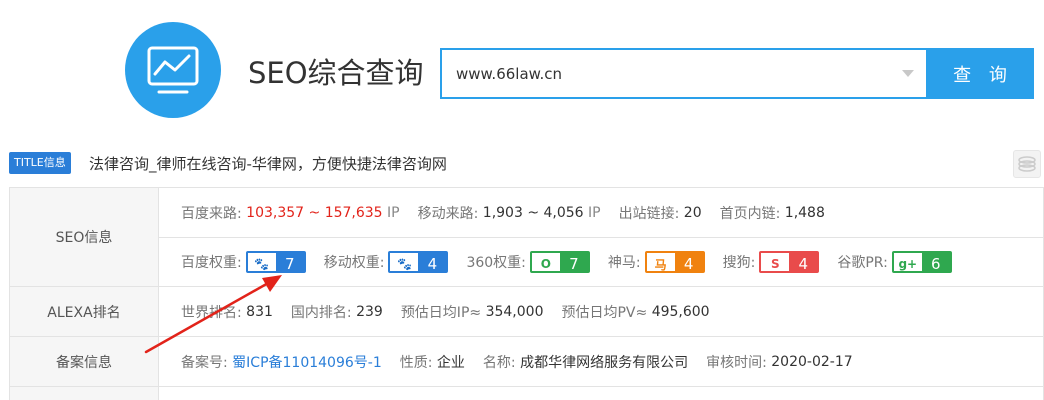 This screenshot has width=1044, height=400. Describe the element at coordinates (908, 73) in the screenshot. I see `dropdown-caret-icon` at that location.